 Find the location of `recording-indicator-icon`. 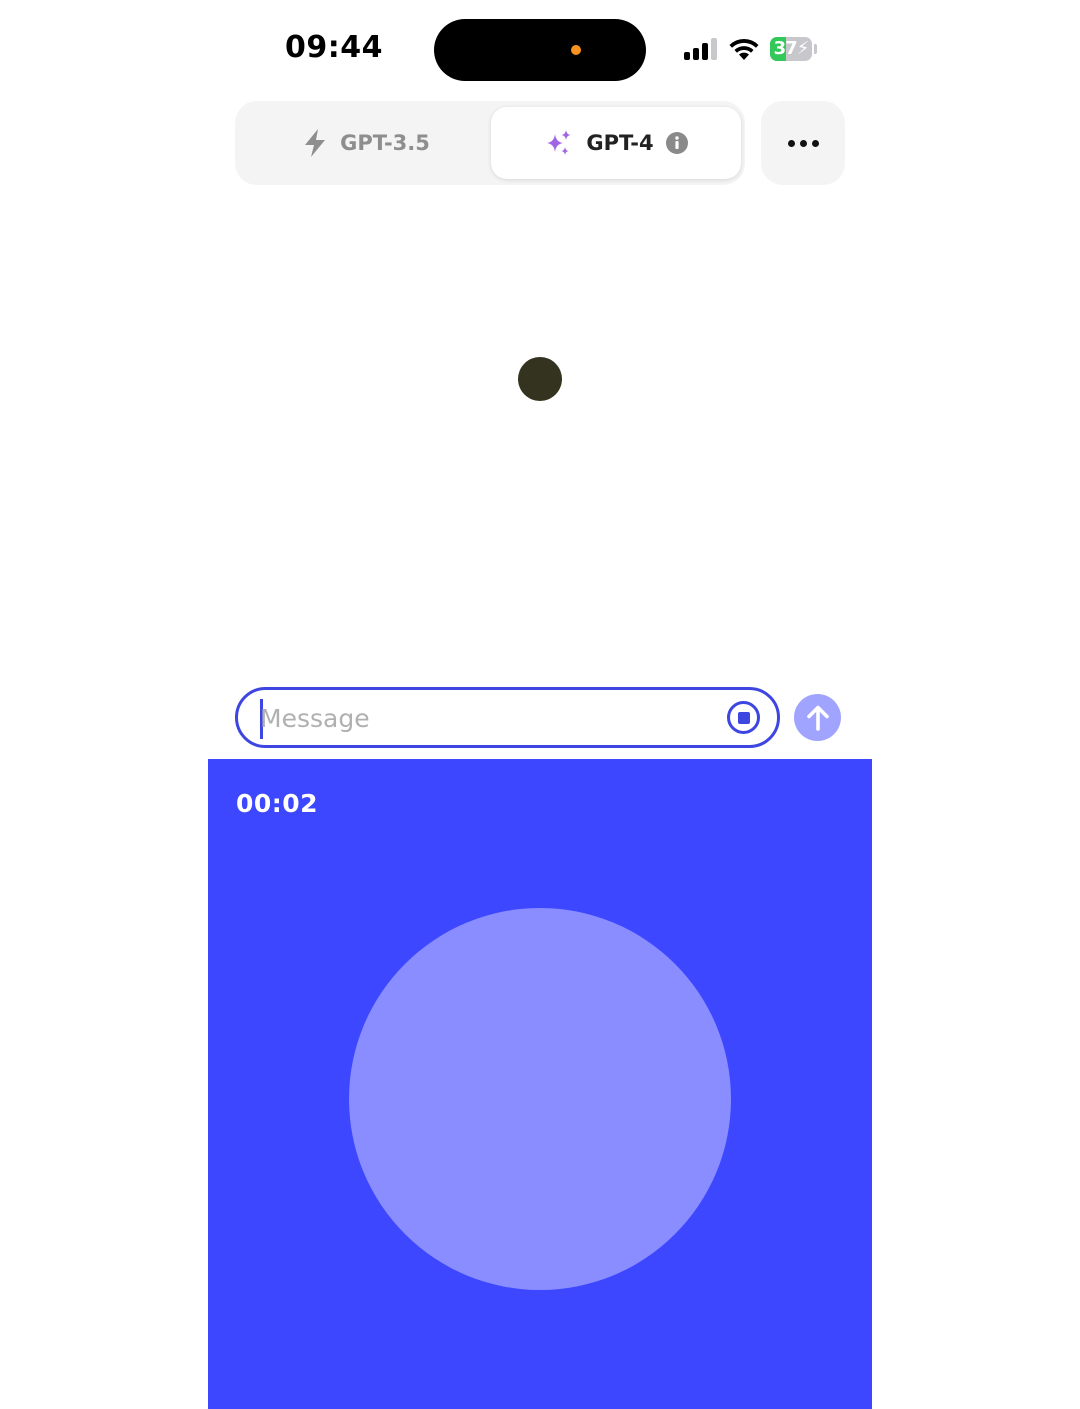

recording-indicator-icon is located at coordinates (576, 50).